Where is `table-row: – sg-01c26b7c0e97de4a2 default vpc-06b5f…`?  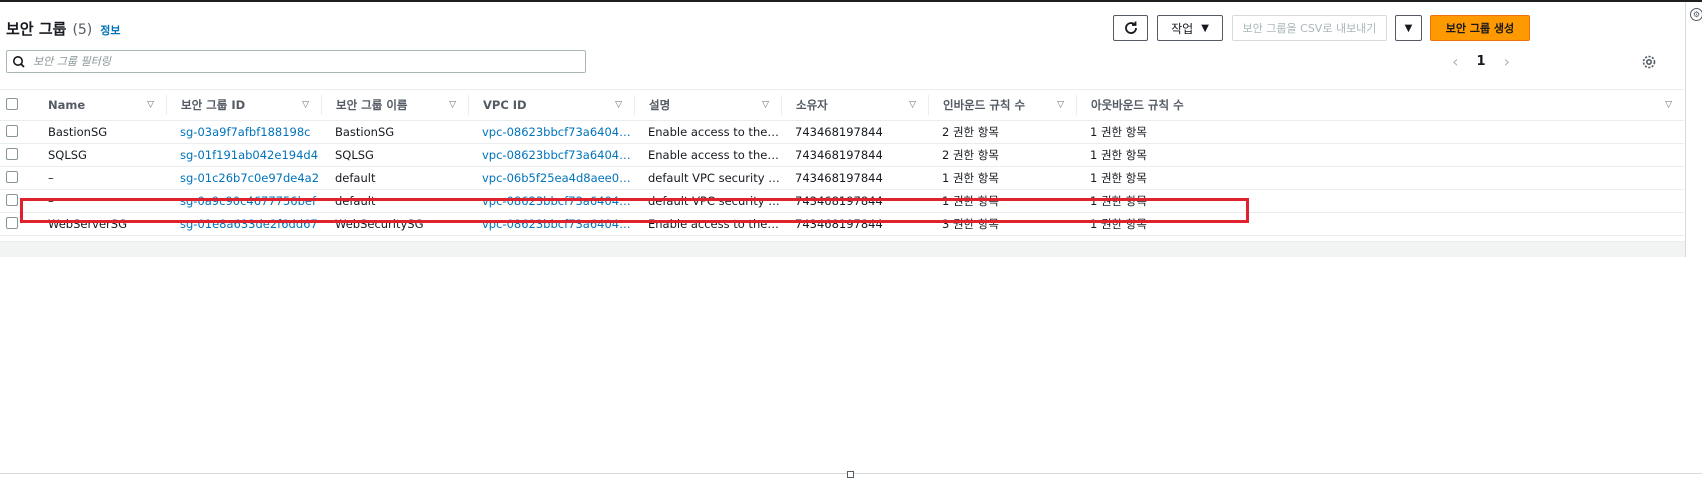 table-row: – sg-01c26b7c0e97de4a2 default vpc-06b5f… is located at coordinates (842, 178).